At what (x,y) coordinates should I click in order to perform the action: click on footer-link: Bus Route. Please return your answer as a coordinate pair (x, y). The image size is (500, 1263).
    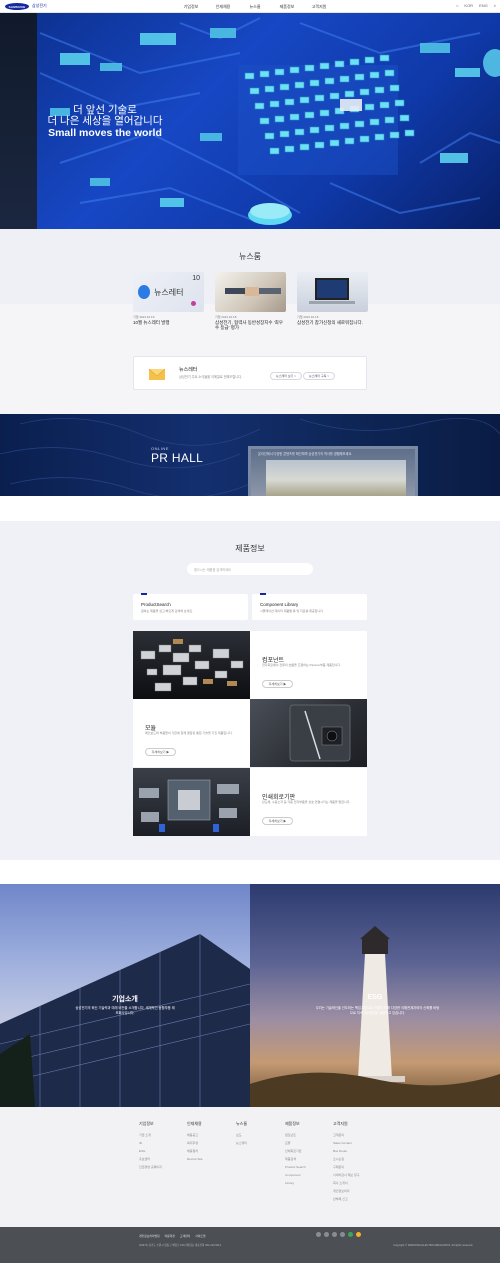
    Looking at the image, I should click on (357, 1151).